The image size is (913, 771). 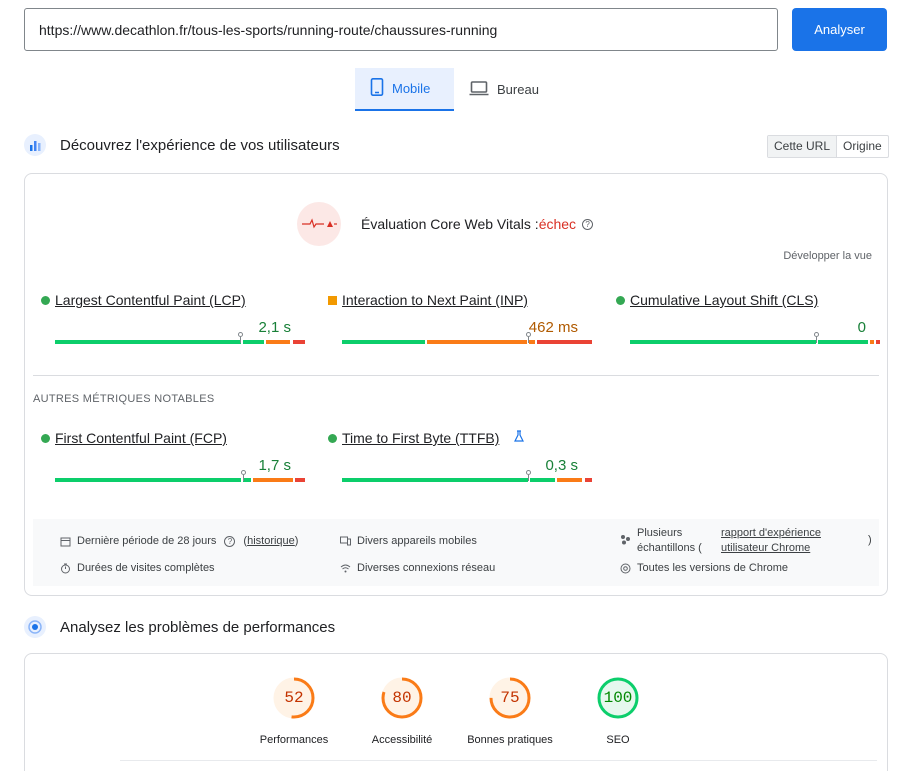 What do you see at coordinates (146, 568) in the screenshot?
I see `info-visits-text: Durées de visites complètes` at bounding box center [146, 568].